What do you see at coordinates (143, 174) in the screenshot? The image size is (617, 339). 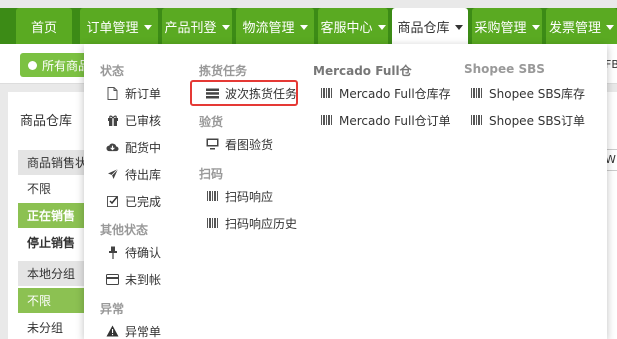 I see `menu-item-label: 待出库` at bounding box center [143, 174].